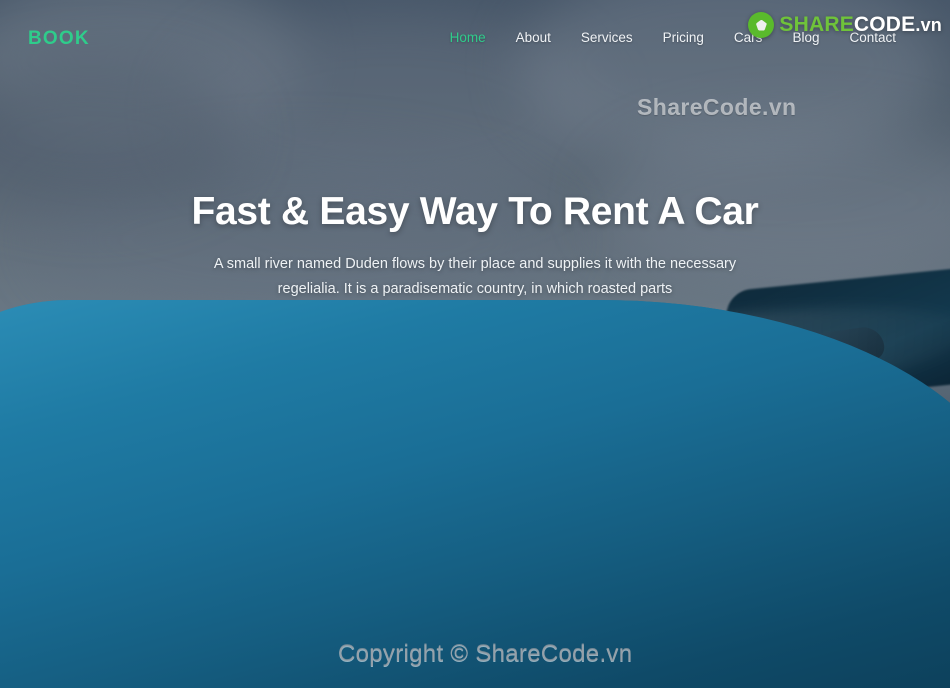 This screenshot has height=688, width=950. What do you see at coordinates (816, 24) in the screenshot?
I see `watermark-share-text: SHARE` at bounding box center [816, 24].